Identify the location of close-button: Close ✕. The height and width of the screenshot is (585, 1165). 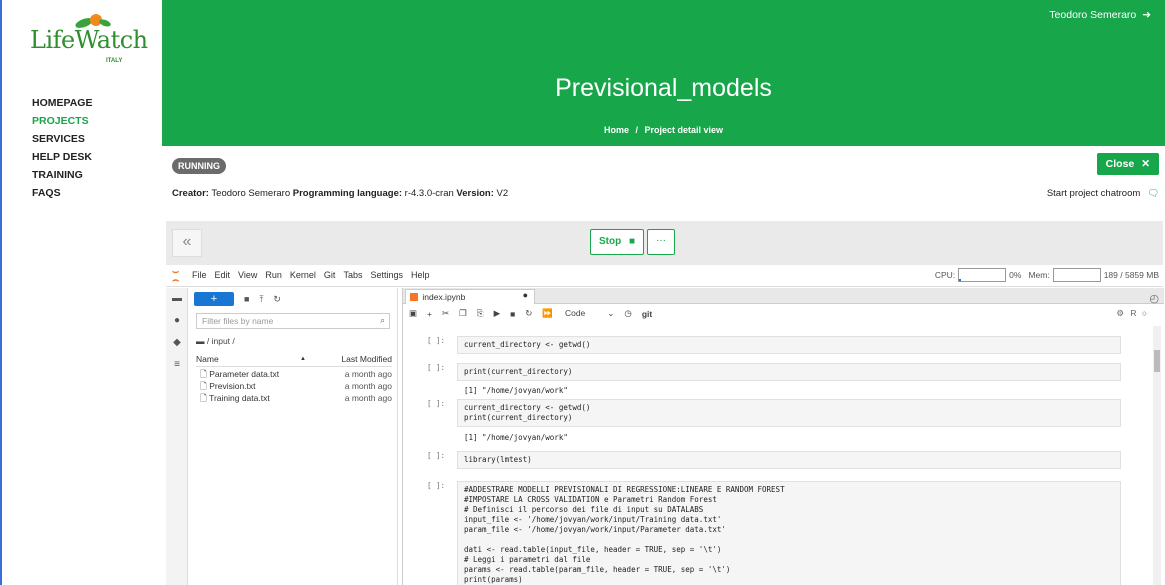
(1127, 164).